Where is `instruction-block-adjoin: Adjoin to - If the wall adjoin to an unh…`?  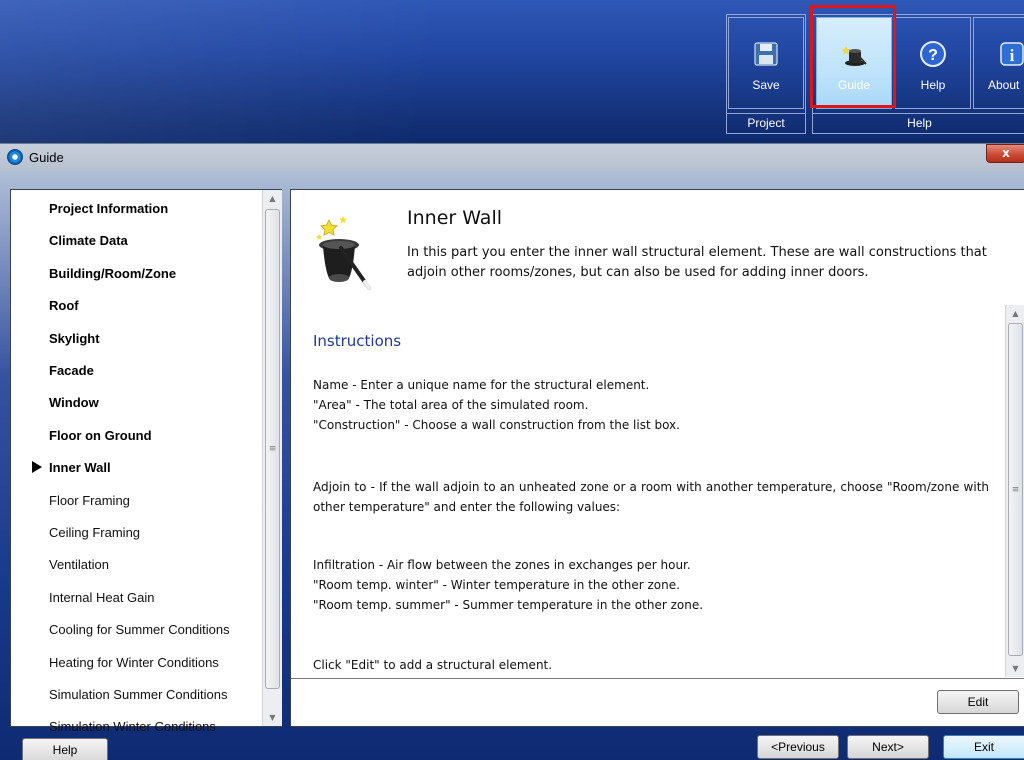
instruction-block-adjoin: Adjoin to - If the wall adjoin to an unh… is located at coordinates (651, 497).